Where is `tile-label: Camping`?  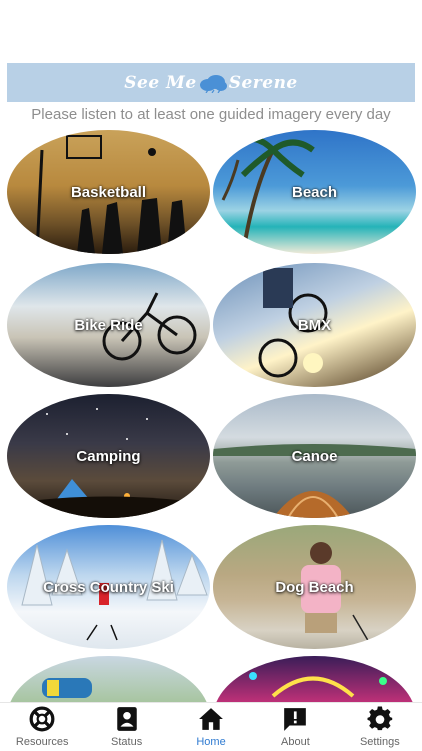 tile-label: Camping is located at coordinates (108, 456).